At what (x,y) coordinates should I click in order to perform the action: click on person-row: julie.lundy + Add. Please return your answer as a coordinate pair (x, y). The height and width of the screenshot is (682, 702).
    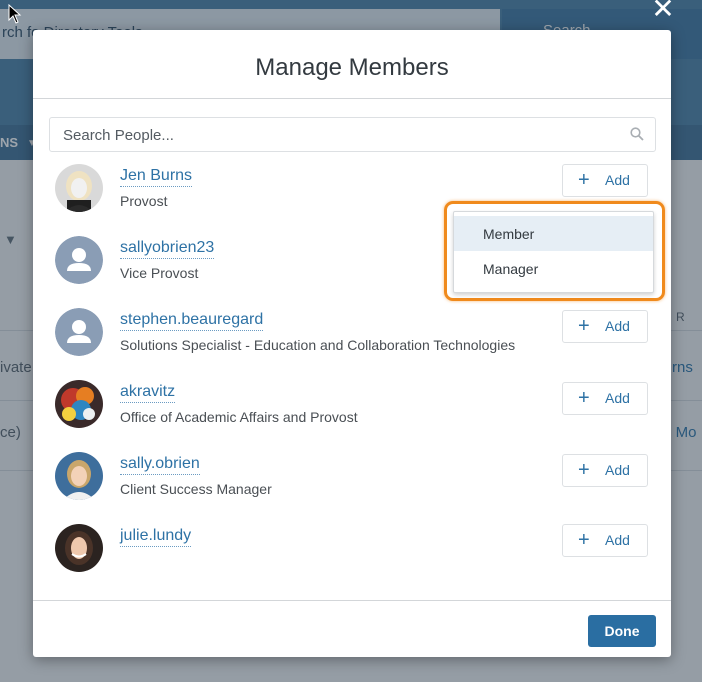
    Looking at the image, I should click on (352, 560).